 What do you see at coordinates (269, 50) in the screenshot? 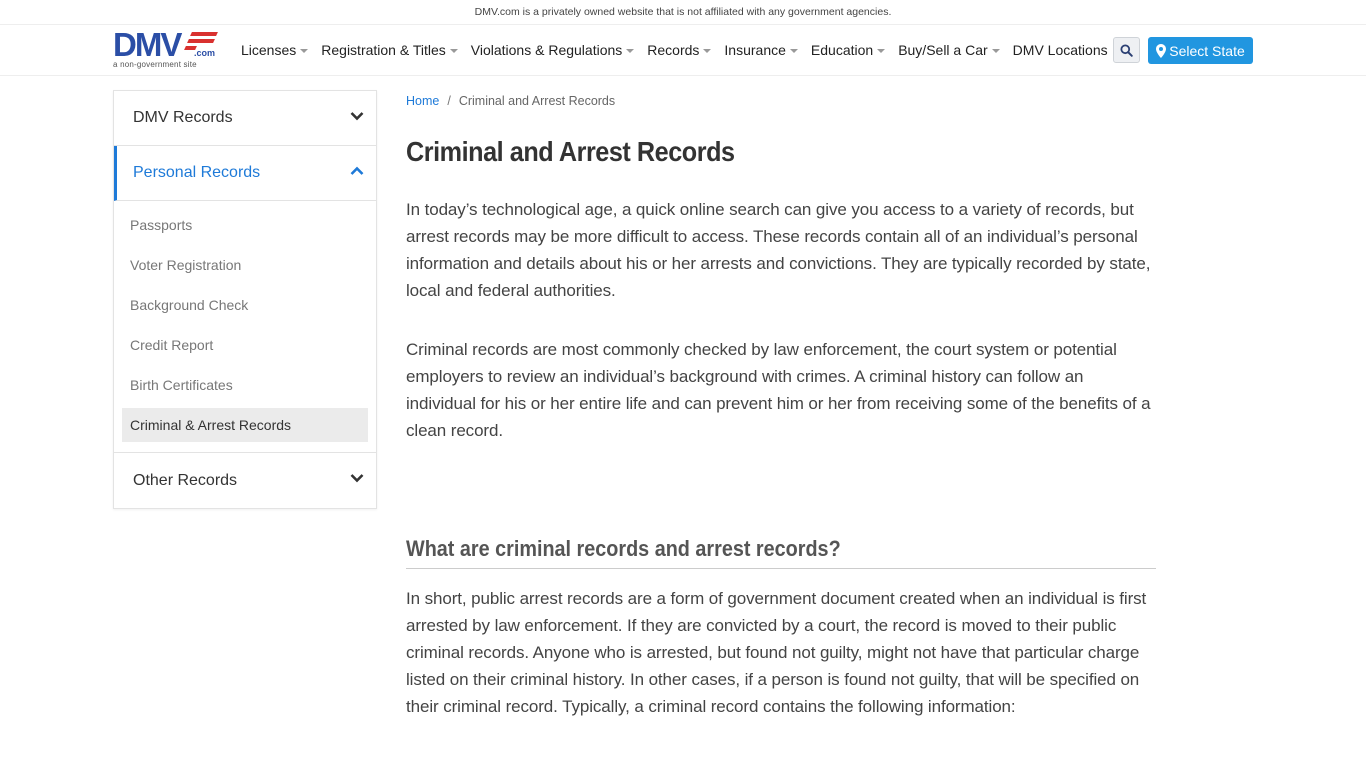
I see `nav-label: Licenses` at bounding box center [269, 50].